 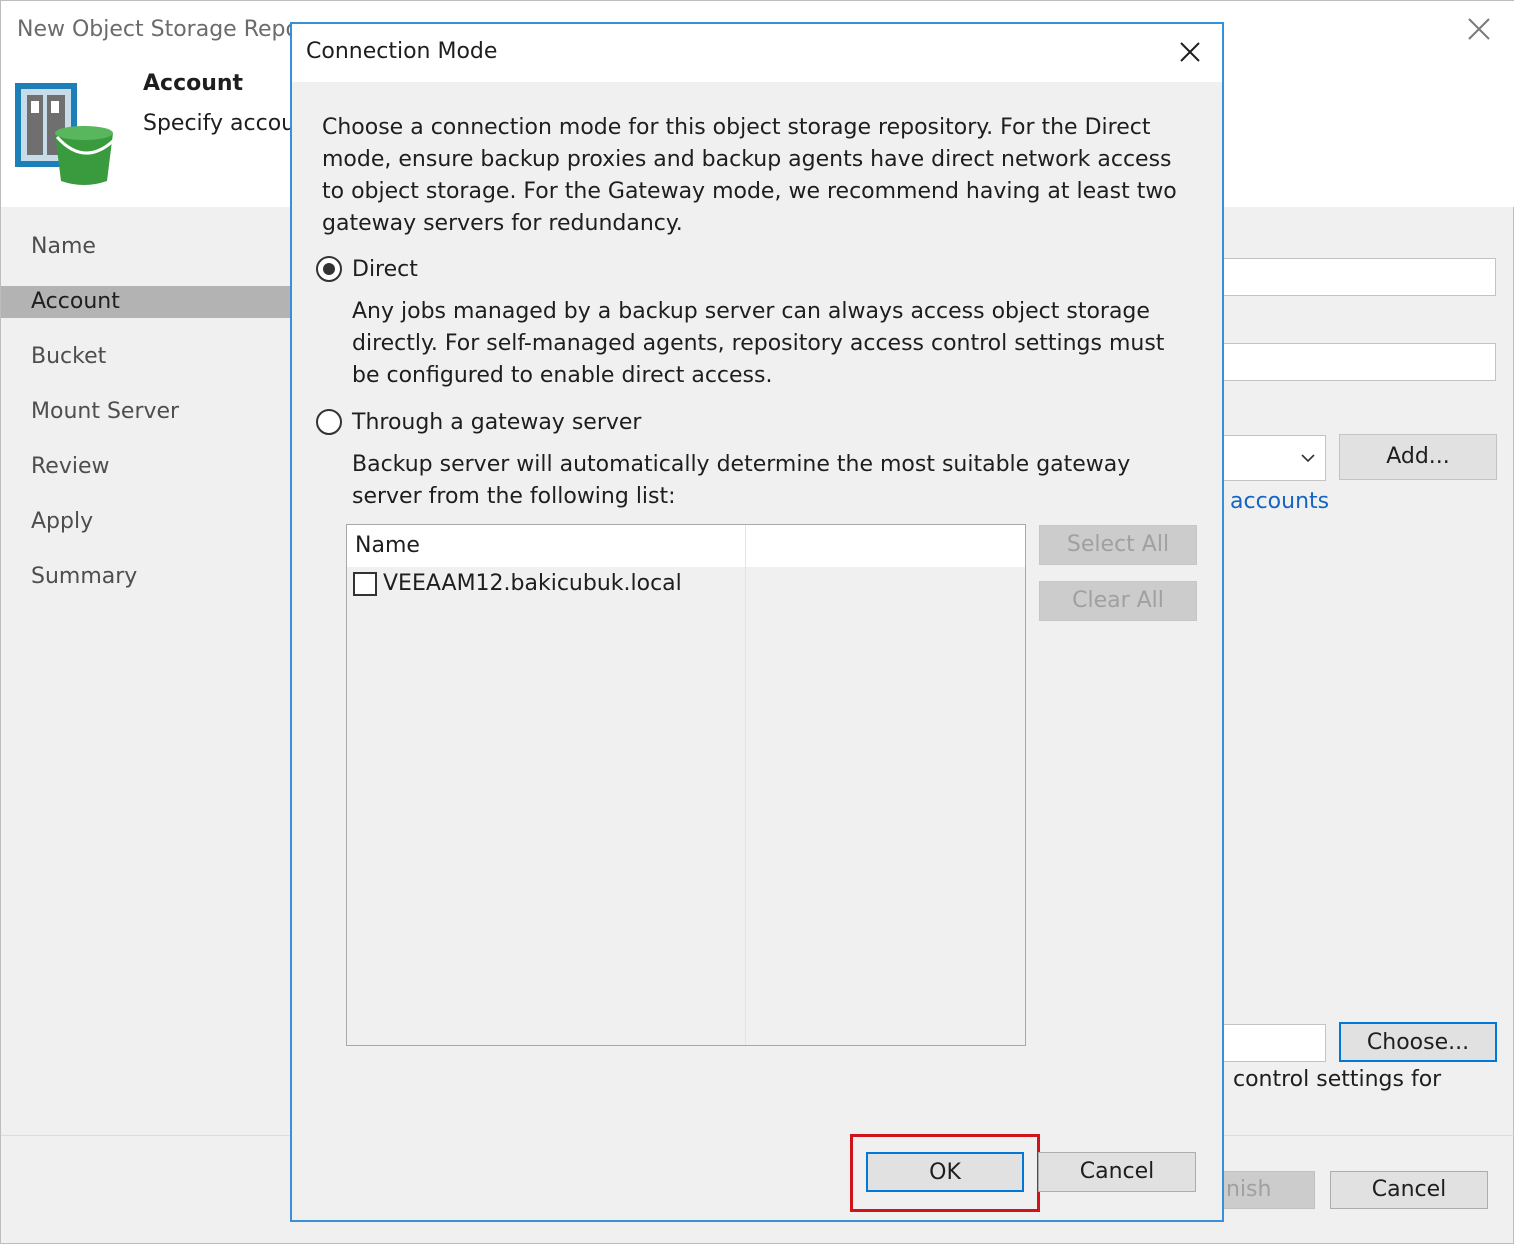 I want to click on gateway-option: Through a gateway server, so click(x=478, y=422).